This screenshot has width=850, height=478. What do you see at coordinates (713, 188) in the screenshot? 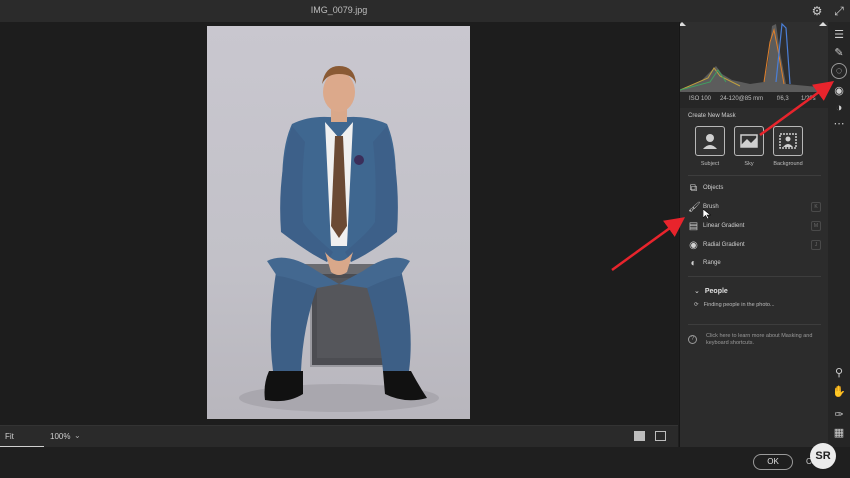
I see `objects-label: Objects` at bounding box center [713, 188].